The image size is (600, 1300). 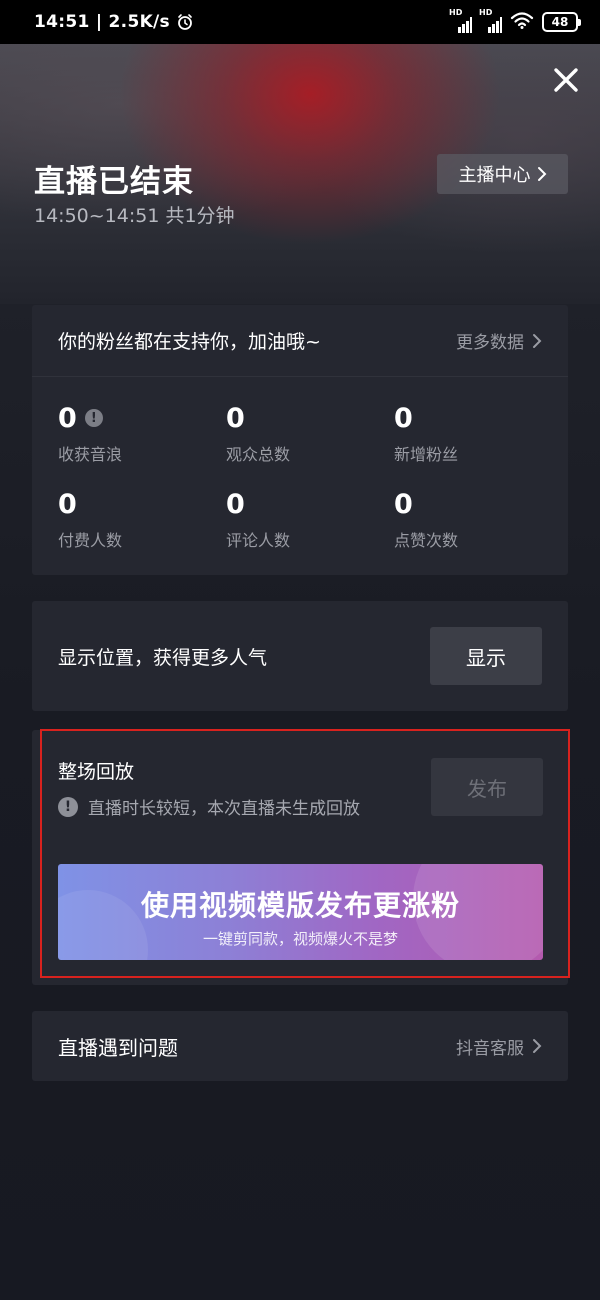 What do you see at coordinates (300, 905) in the screenshot?
I see `banner-title: 使用视频模版发布更涨粉` at bounding box center [300, 905].